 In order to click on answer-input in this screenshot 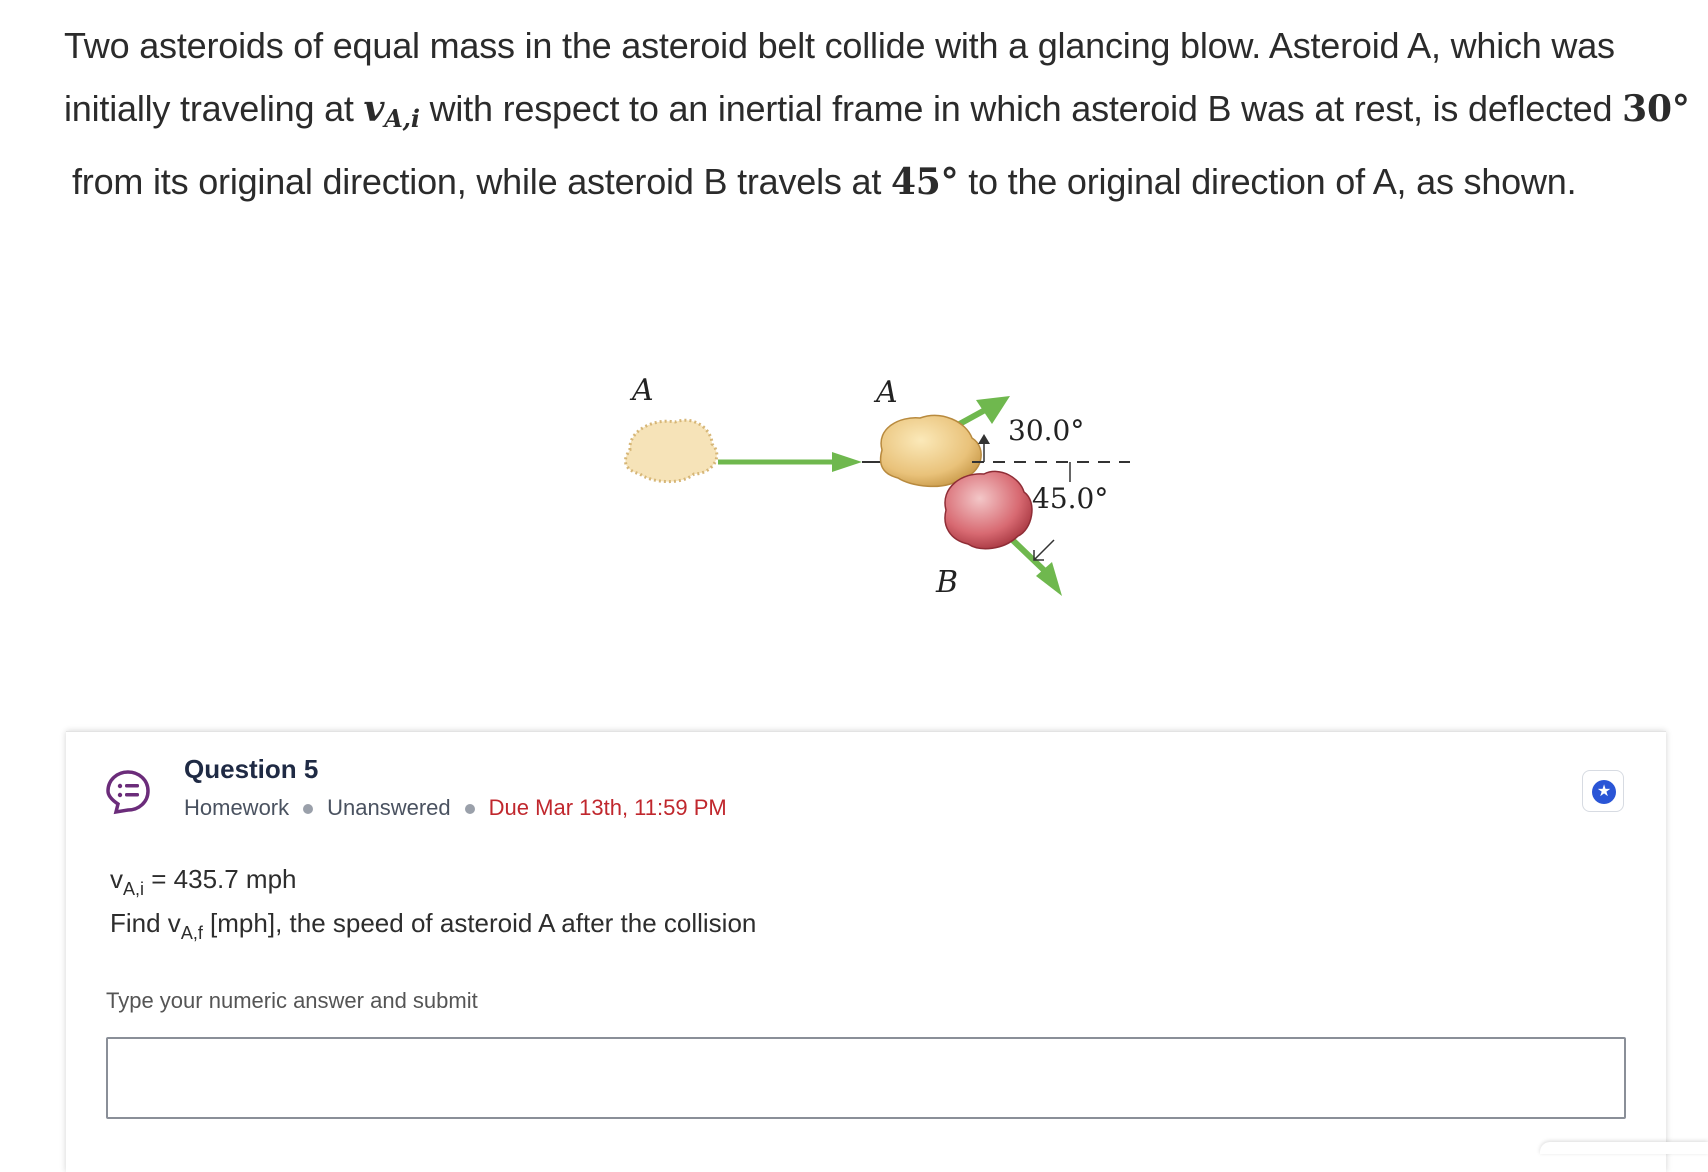, I will do `click(866, 1078)`.